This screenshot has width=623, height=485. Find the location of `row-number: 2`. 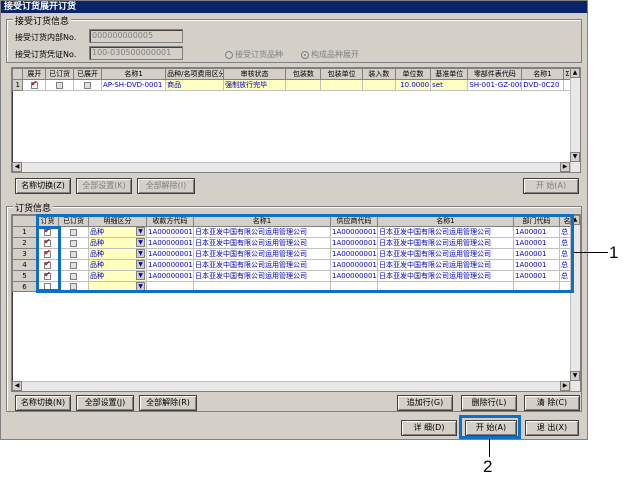

row-number: 2 is located at coordinates (24, 243).